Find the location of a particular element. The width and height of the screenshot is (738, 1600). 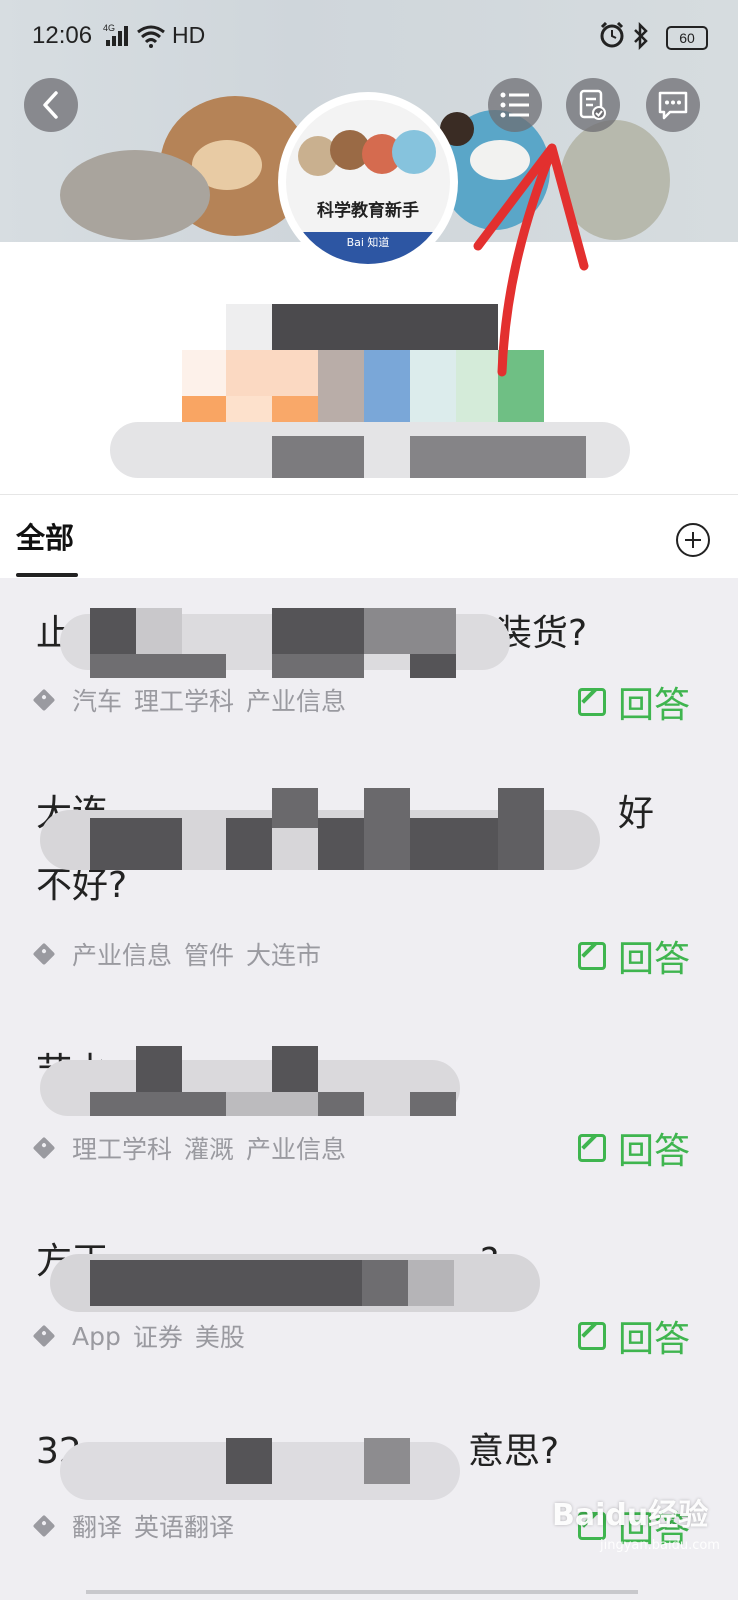

tab-all: 全部 is located at coordinates (45, 536).